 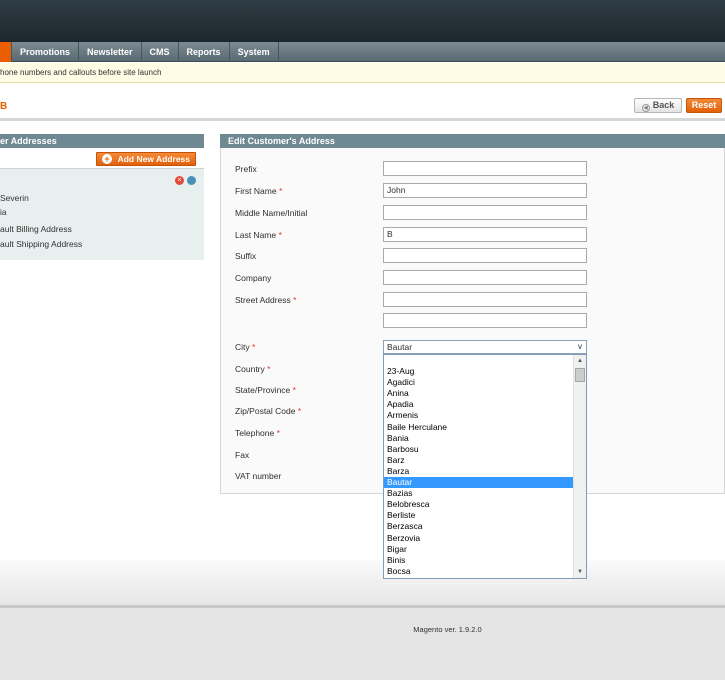 I want to click on city-option: Berzasca, so click(x=479, y=526).